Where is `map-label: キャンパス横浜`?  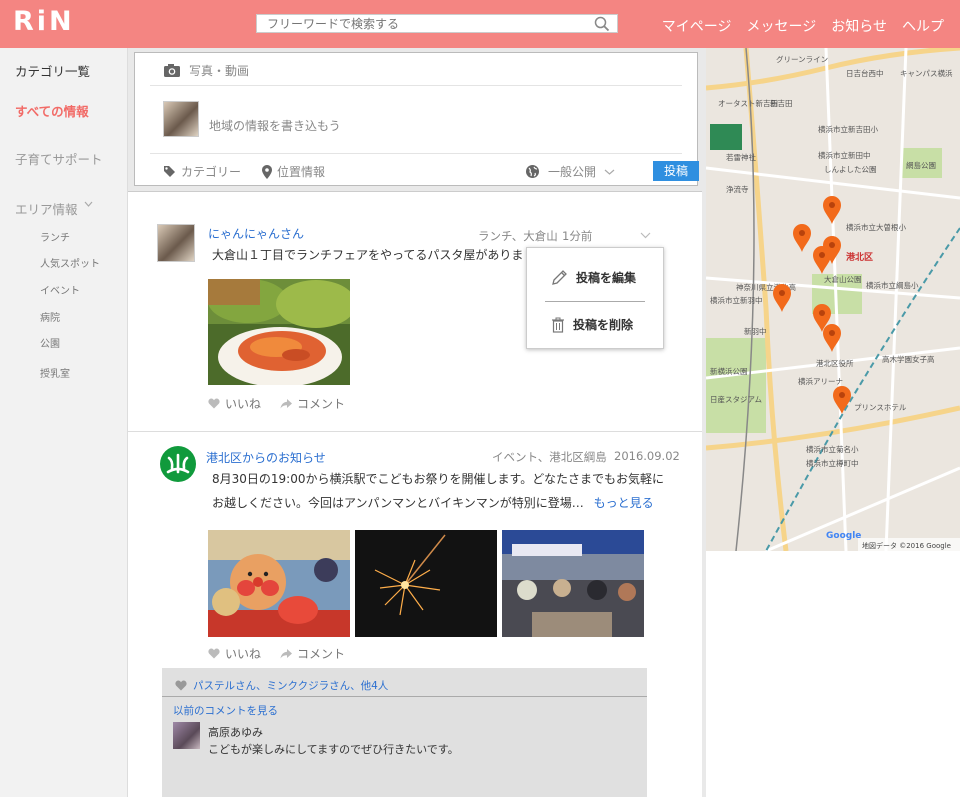 map-label: キャンパス横浜 is located at coordinates (926, 73).